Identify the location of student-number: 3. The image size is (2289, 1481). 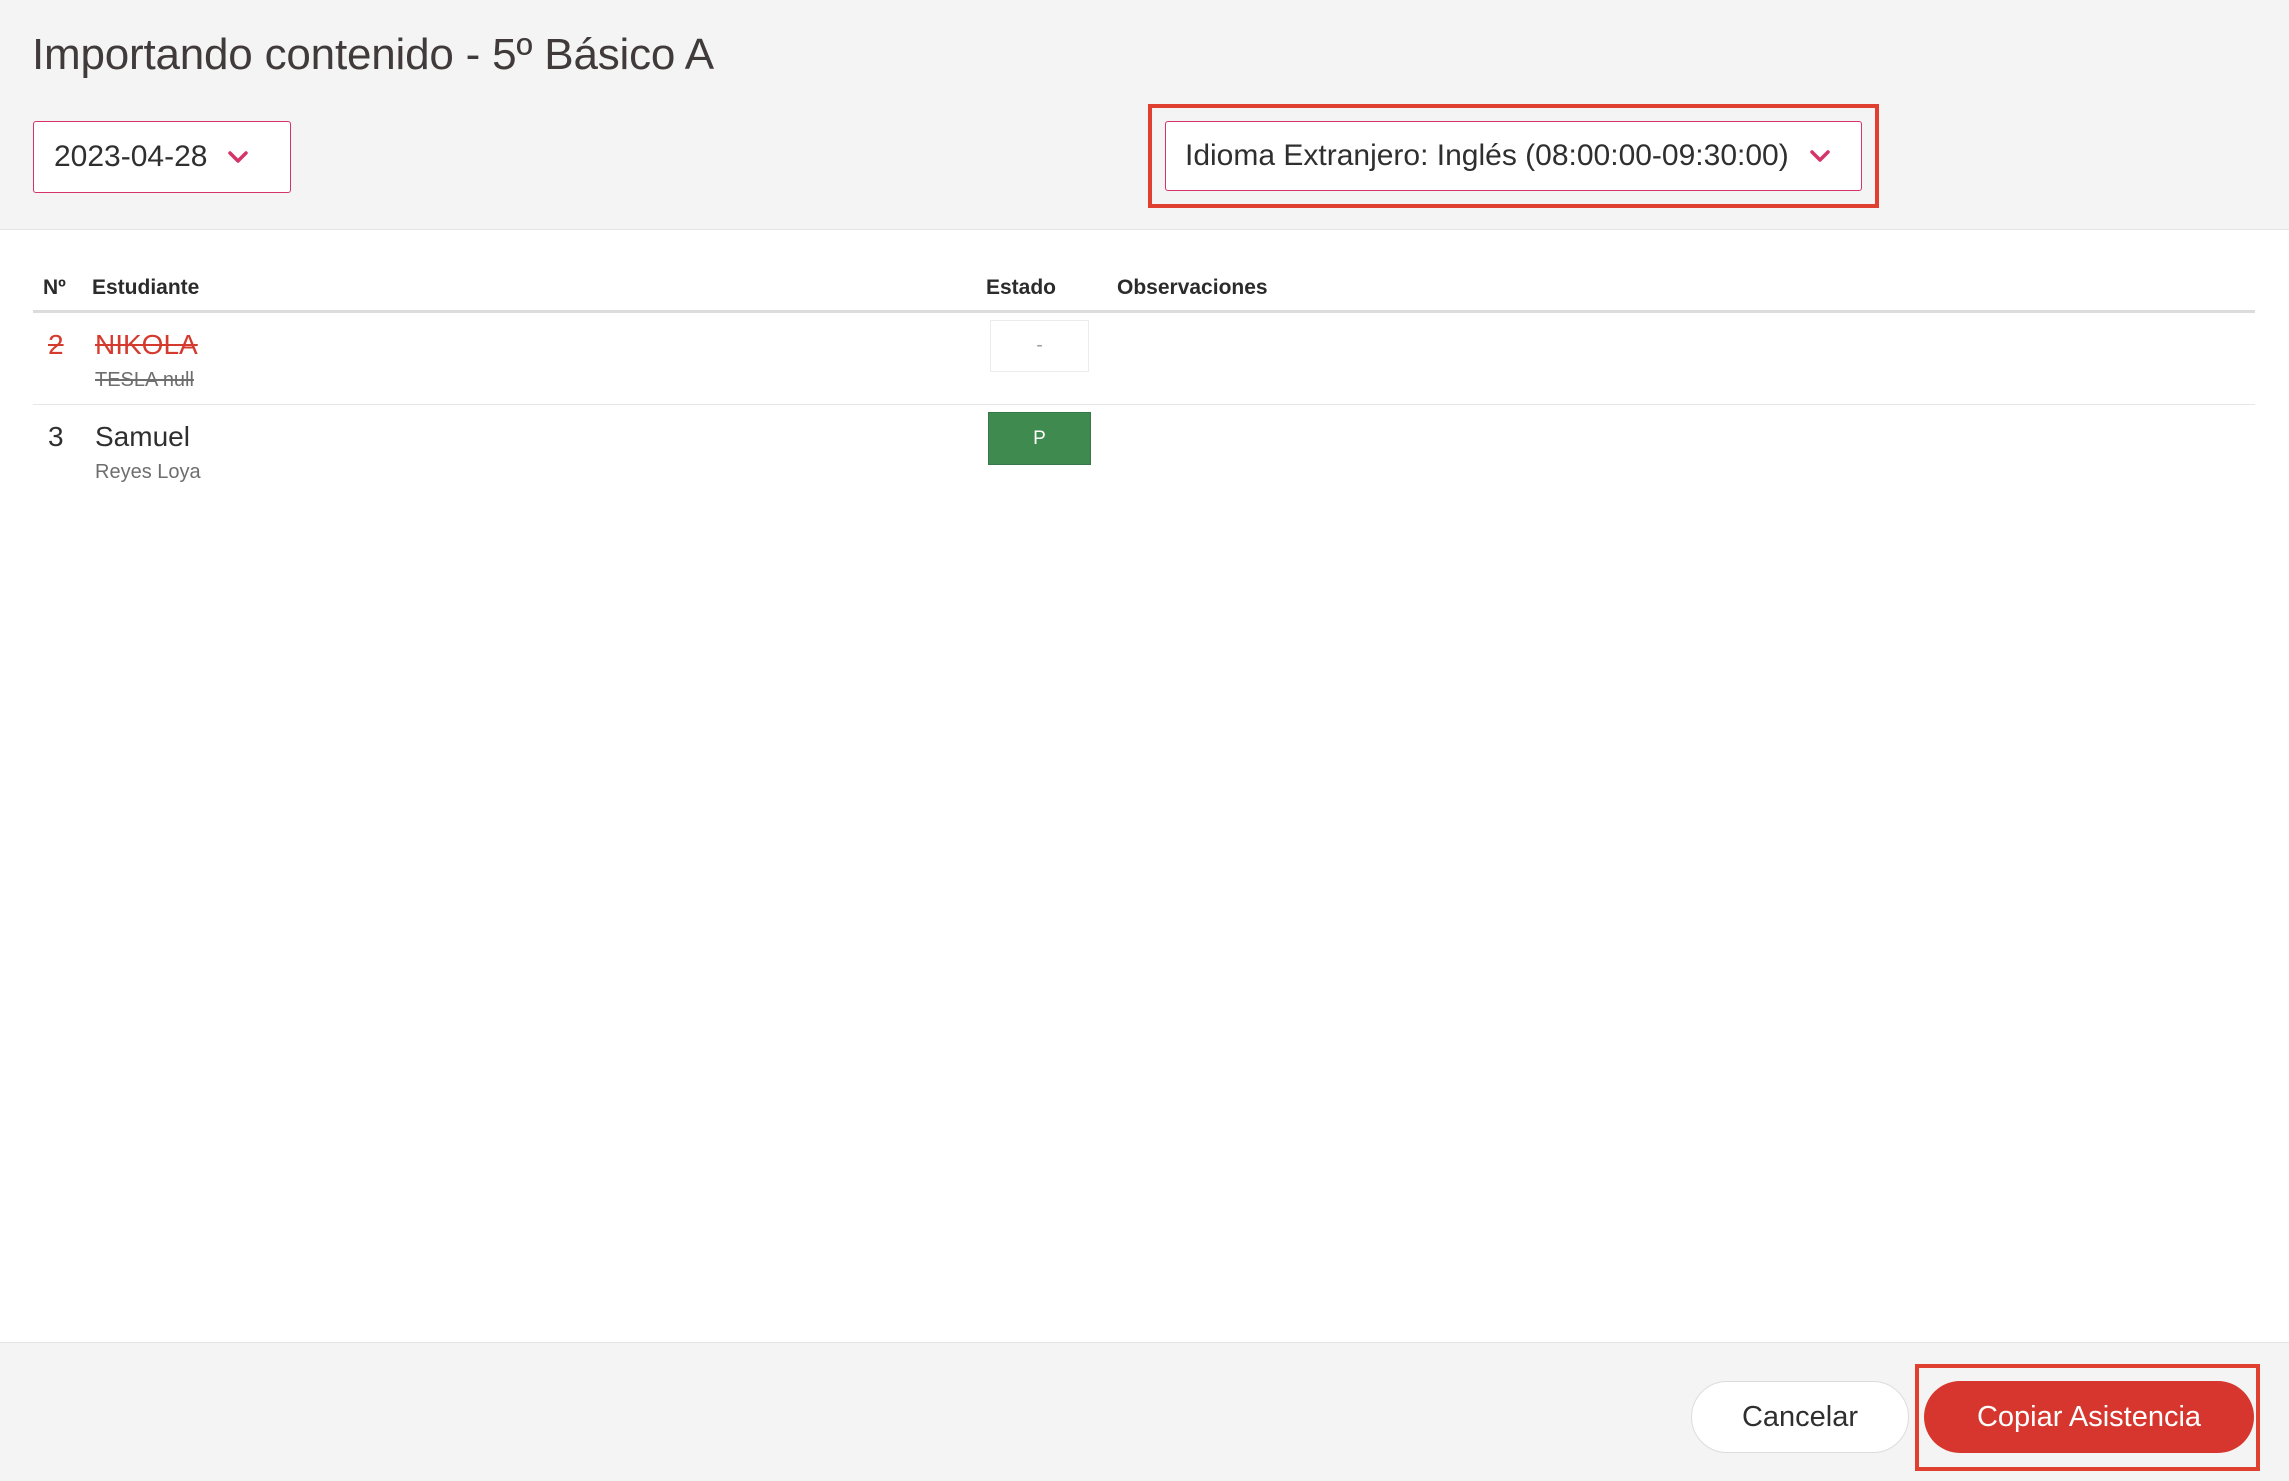
(56, 436).